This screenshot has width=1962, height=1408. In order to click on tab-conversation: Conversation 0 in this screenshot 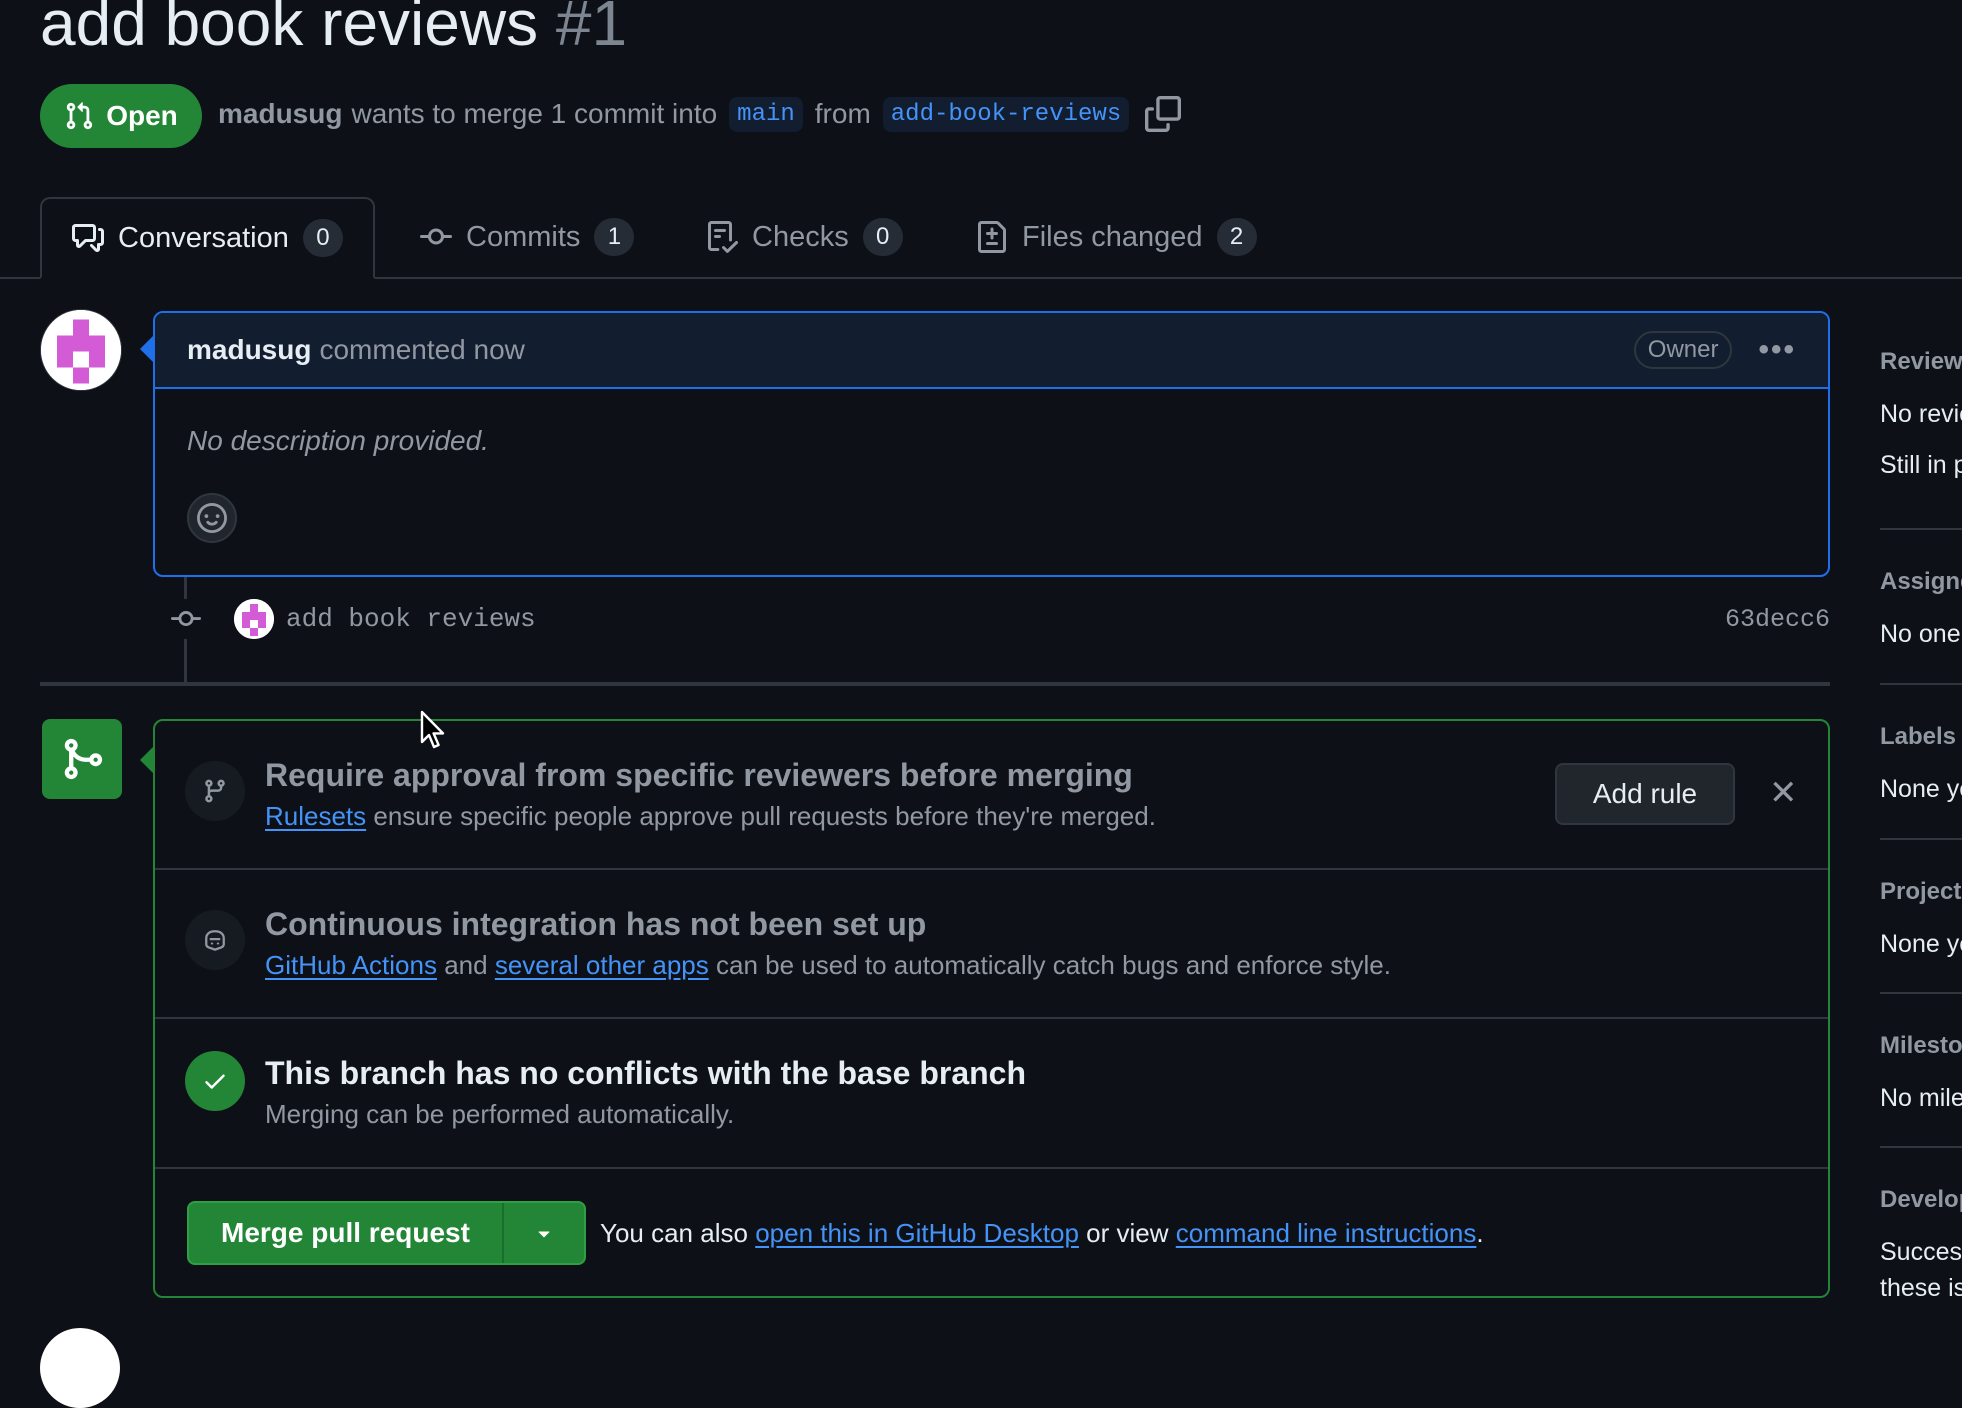, I will do `click(207, 238)`.